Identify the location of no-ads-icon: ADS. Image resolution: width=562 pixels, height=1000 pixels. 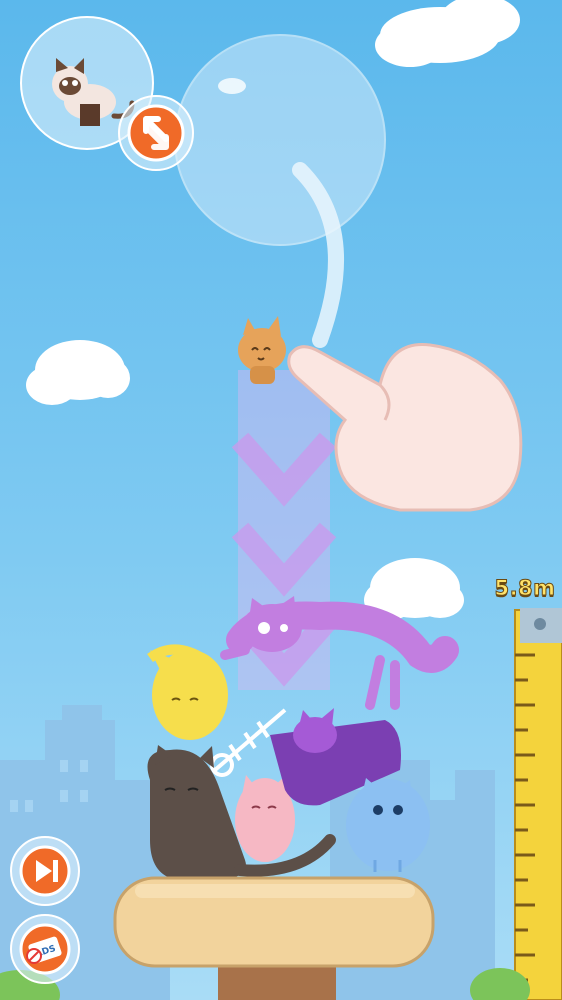
(45, 949).